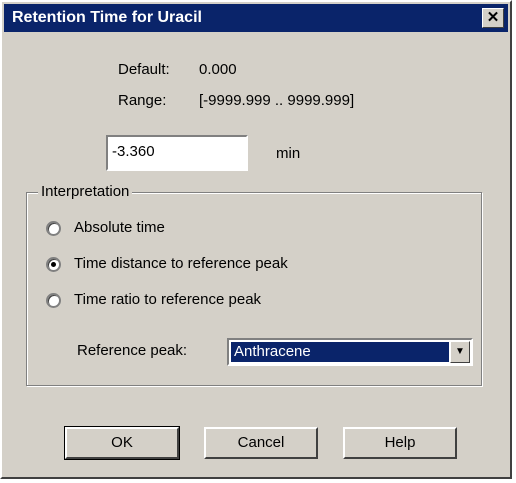 The width and height of the screenshot is (516, 483). I want to click on dialog-title: Retention Time for Uracil, so click(107, 17).